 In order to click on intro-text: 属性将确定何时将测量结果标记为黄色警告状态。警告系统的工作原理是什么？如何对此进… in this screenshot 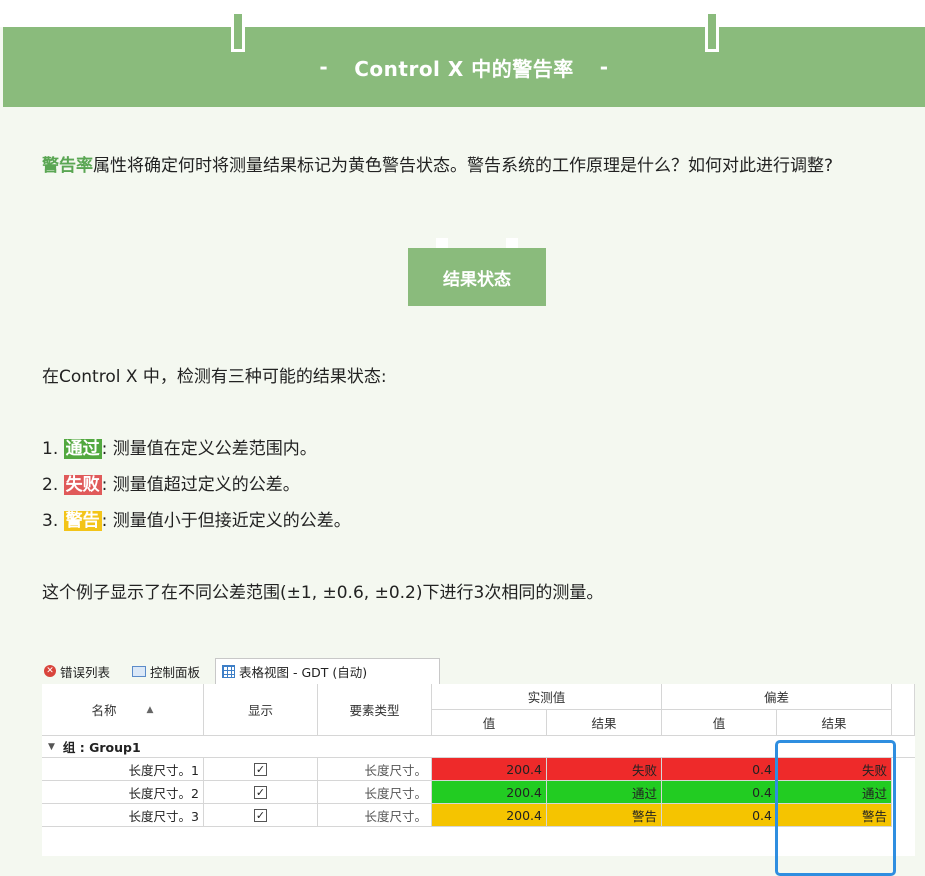, I will do `click(463, 166)`.